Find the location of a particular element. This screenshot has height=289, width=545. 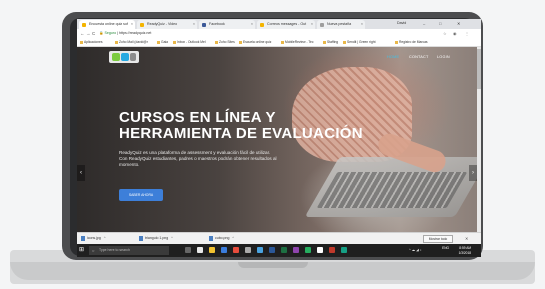

extension-icon: ◉ is located at coordinates (455, 33).